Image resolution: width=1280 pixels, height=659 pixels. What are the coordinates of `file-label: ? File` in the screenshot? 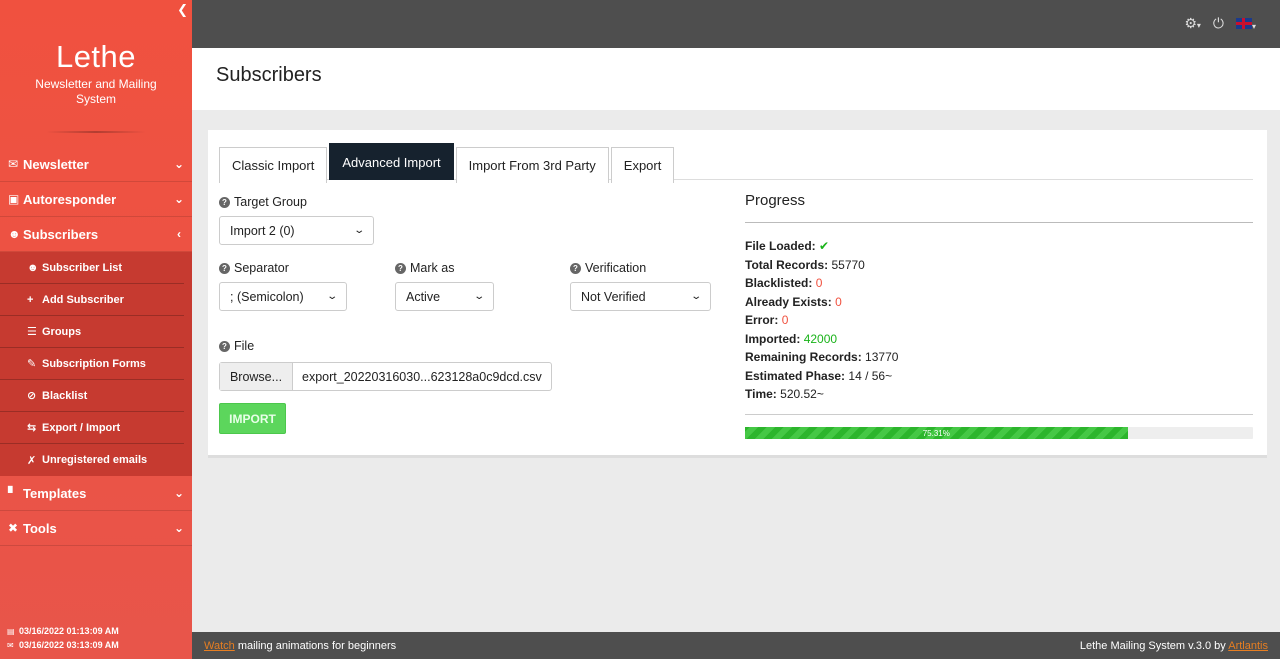 It's located at (236, 346).